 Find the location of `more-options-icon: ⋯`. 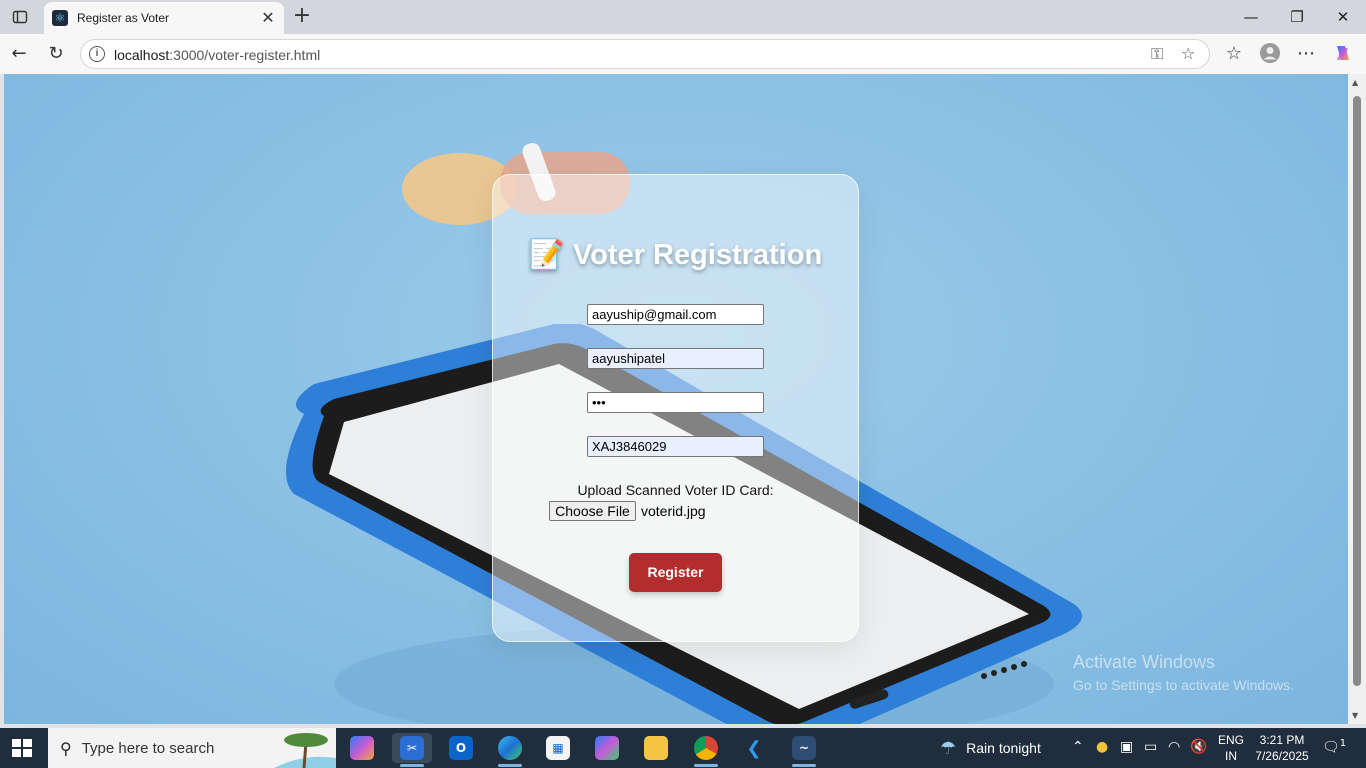

more-options-icon: ⋯ is located at coordinates (1306, 54).